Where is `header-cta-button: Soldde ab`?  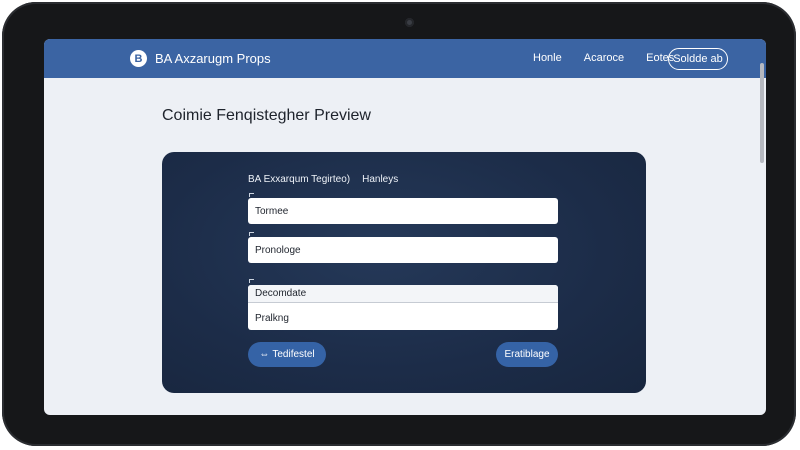
header-cta-button: Soldde ab is located at coordinates (698, 59).